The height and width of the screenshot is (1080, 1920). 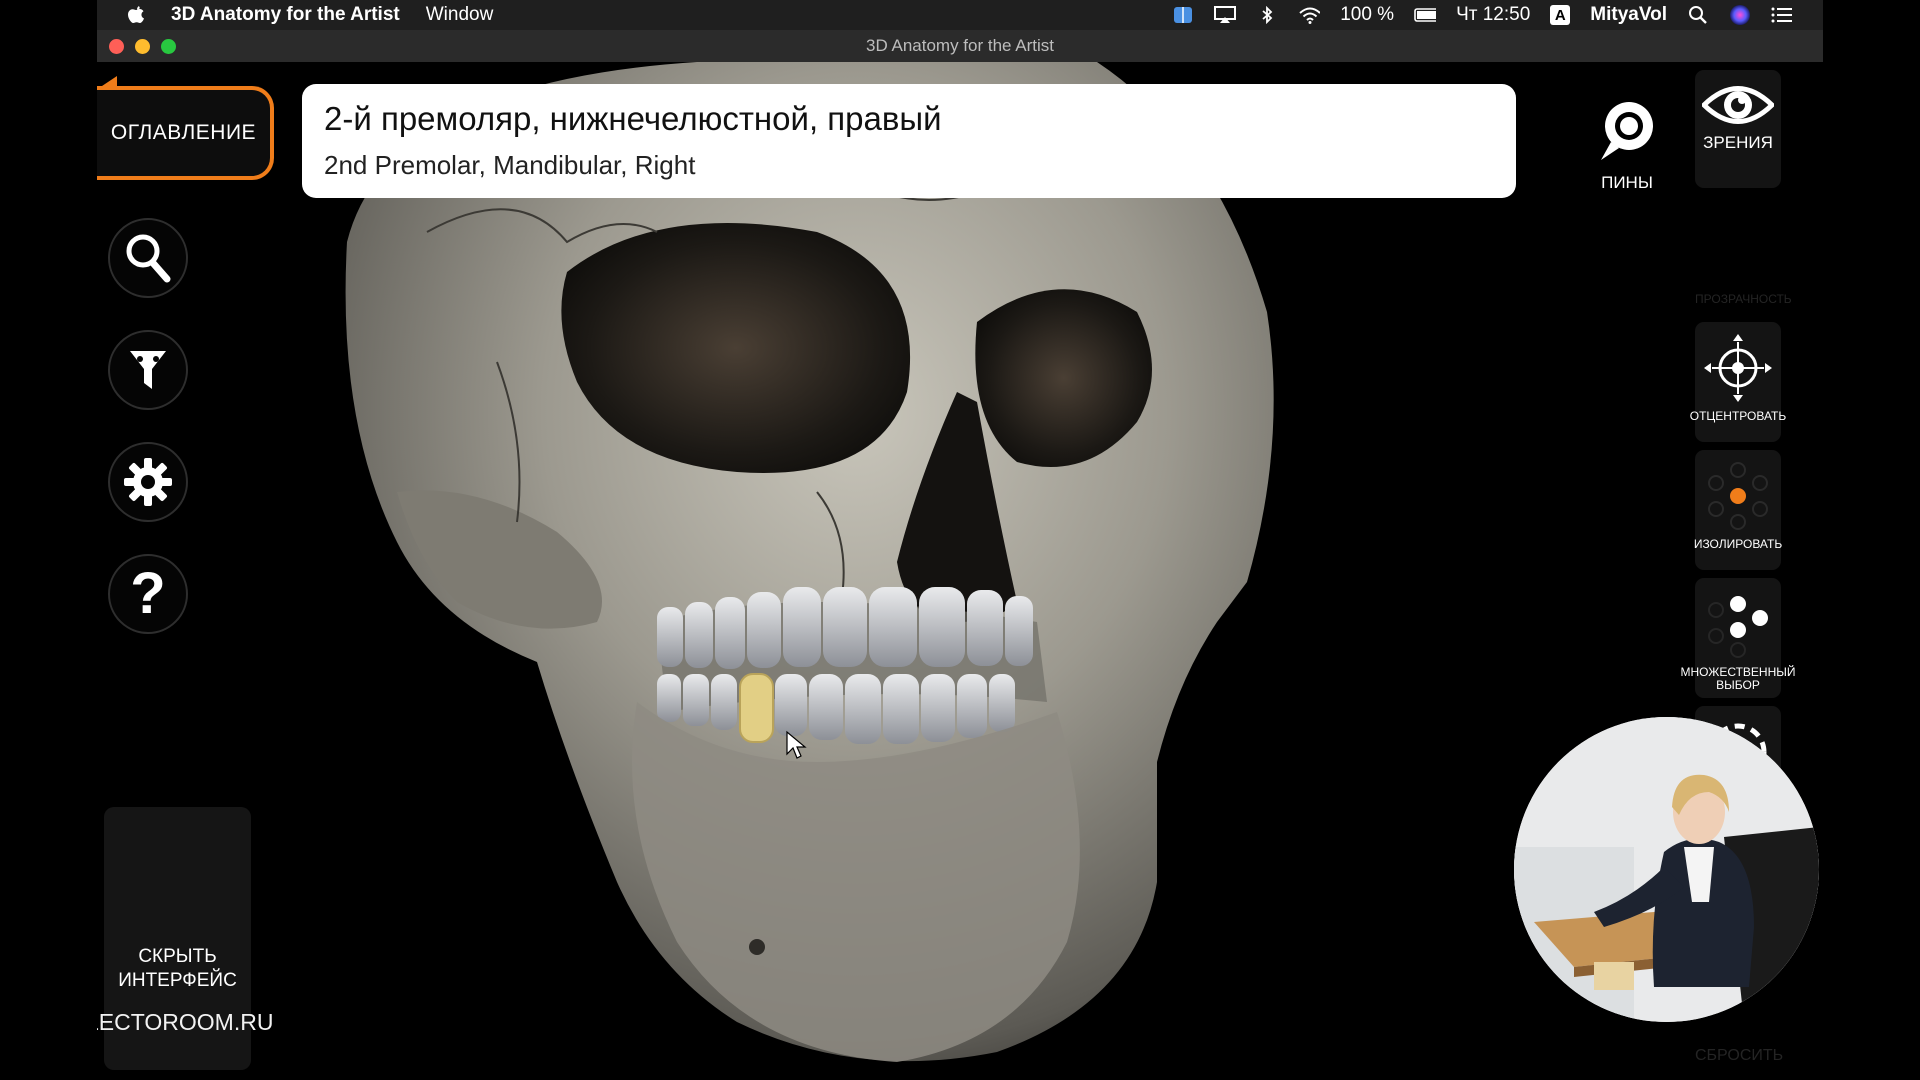 I want to click on filter-icon, so click(x=148, y=370).